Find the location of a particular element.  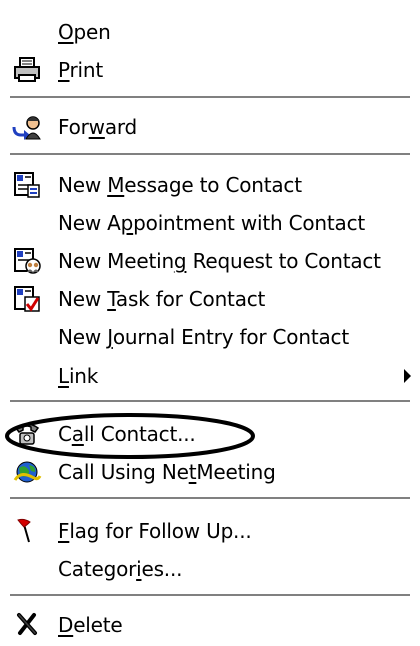

menu-item-call-netmeeting: Call Using NetMeeting is located at coordinates (210, 472).